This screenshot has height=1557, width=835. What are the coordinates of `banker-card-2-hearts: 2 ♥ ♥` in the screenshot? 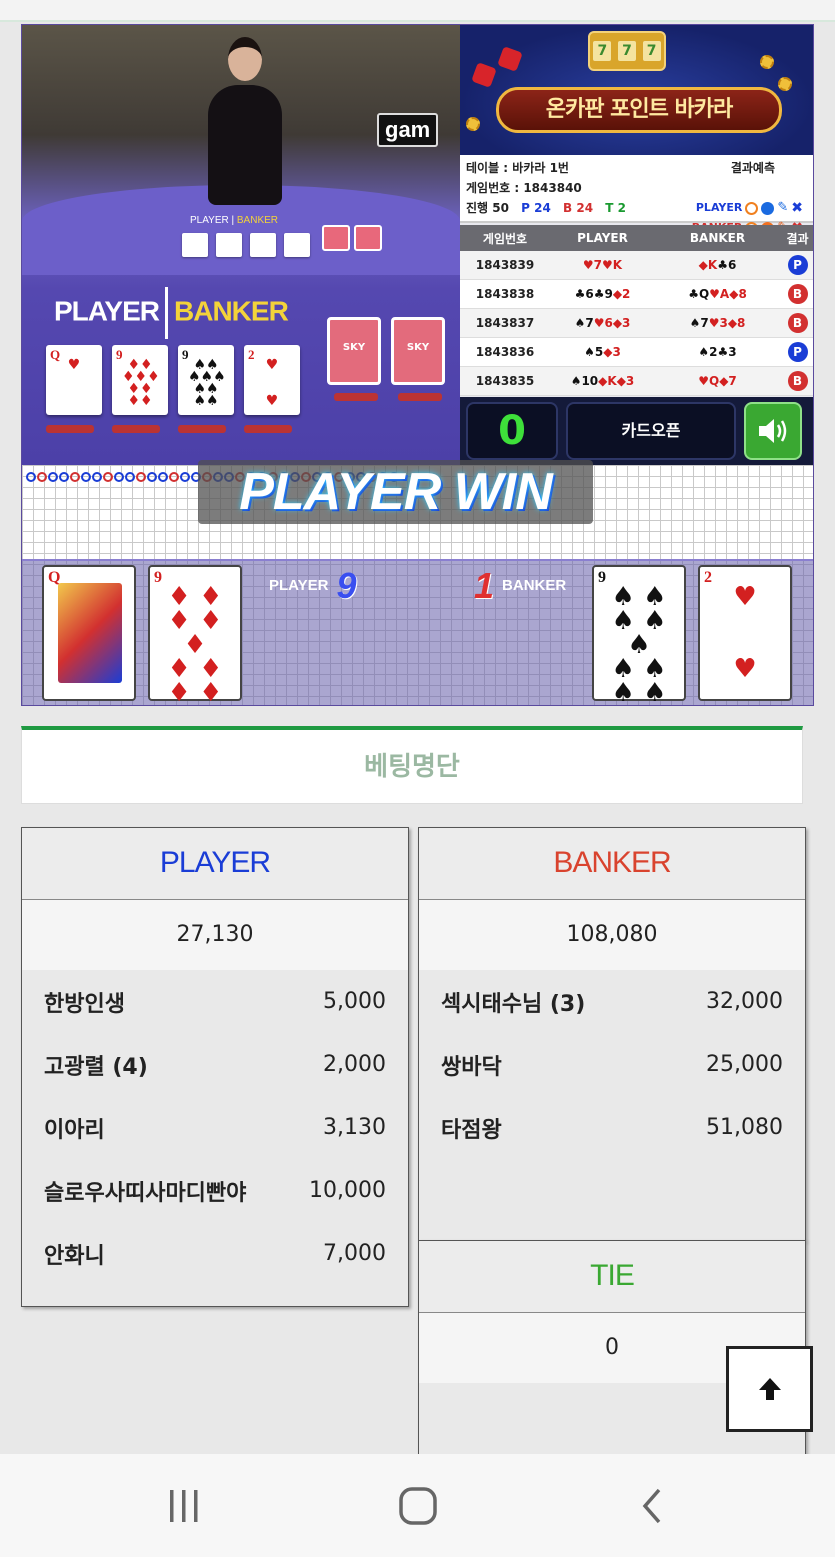 It's located at (745, 633).